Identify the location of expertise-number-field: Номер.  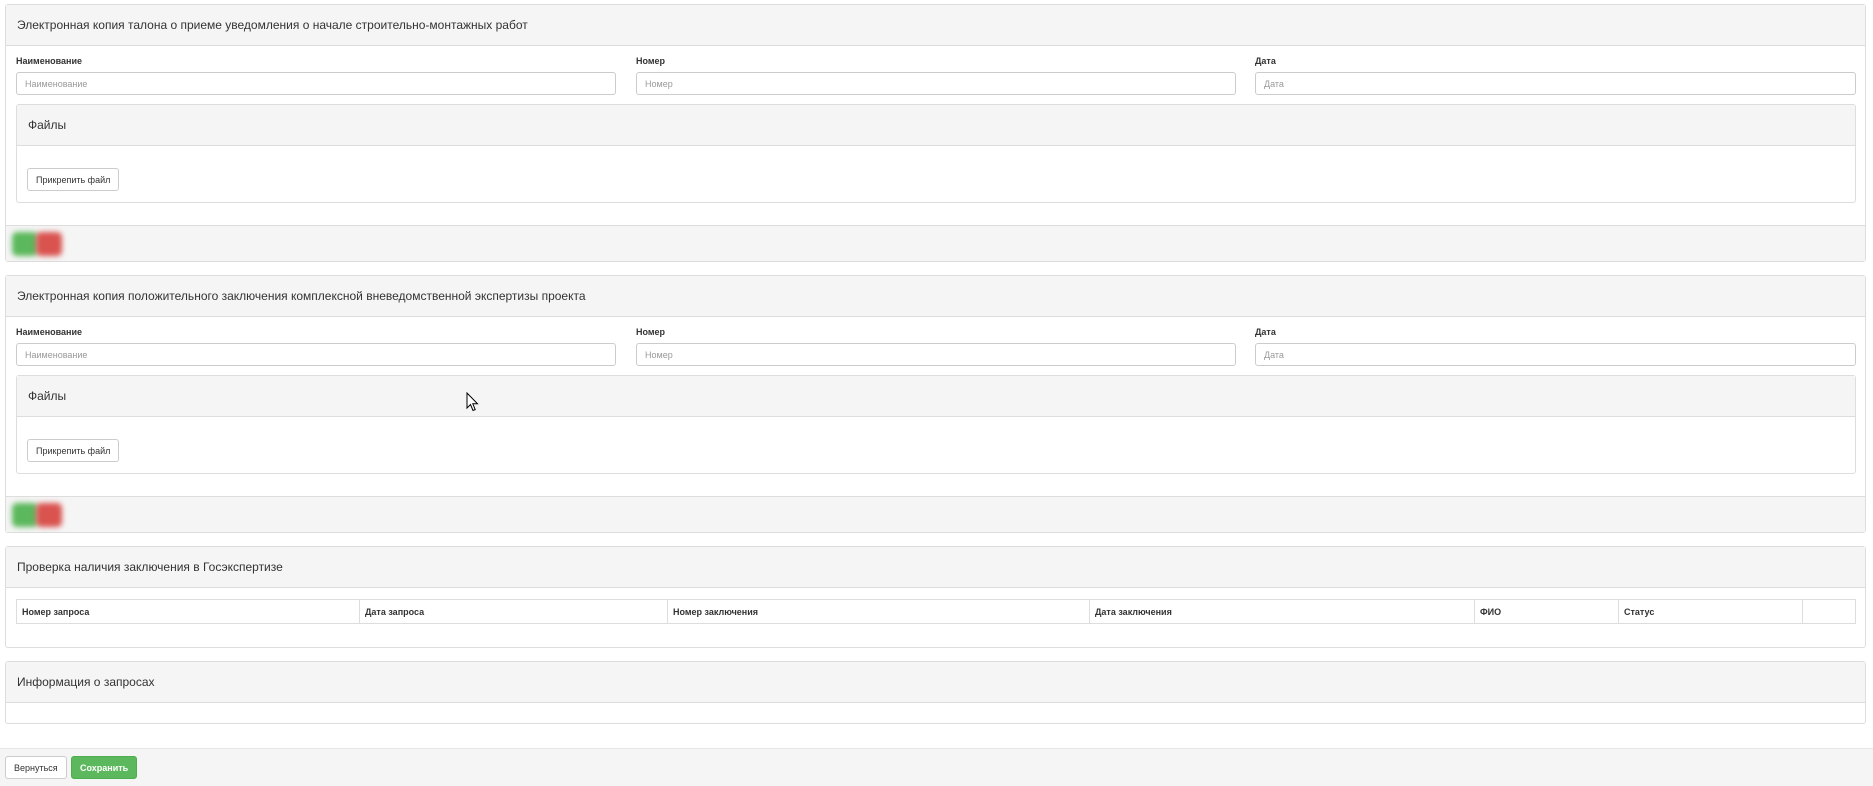
(936, 346).